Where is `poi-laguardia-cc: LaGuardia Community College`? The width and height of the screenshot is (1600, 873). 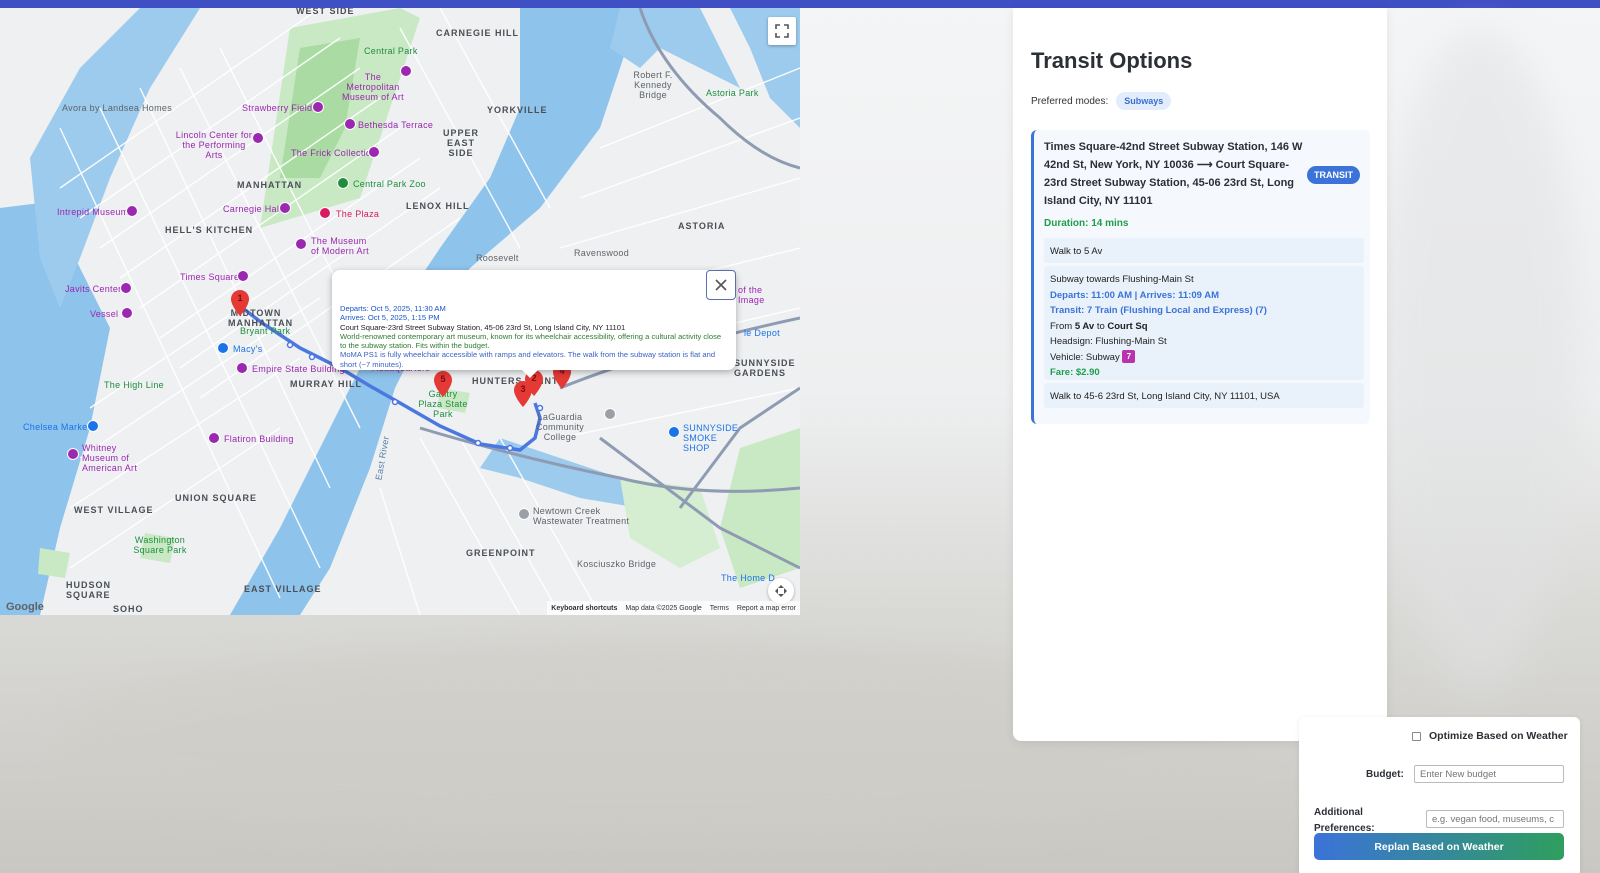
poi-laguardia-cc: LaGuardia Community College is located at coordinates (560, 427).